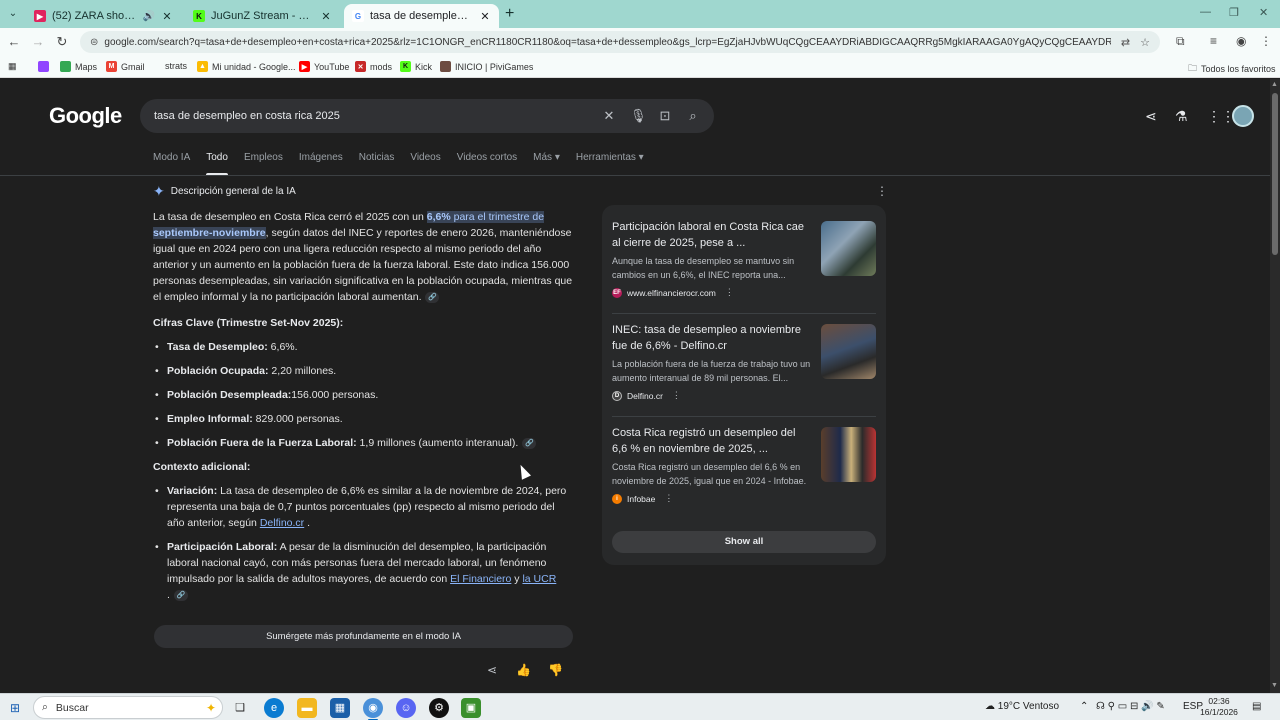 This screenshot has height=720, width=1280. Describe the element at coordinates (321, 163) in the screenshot. I see `tab-imagenes: Imágenes` at that location.